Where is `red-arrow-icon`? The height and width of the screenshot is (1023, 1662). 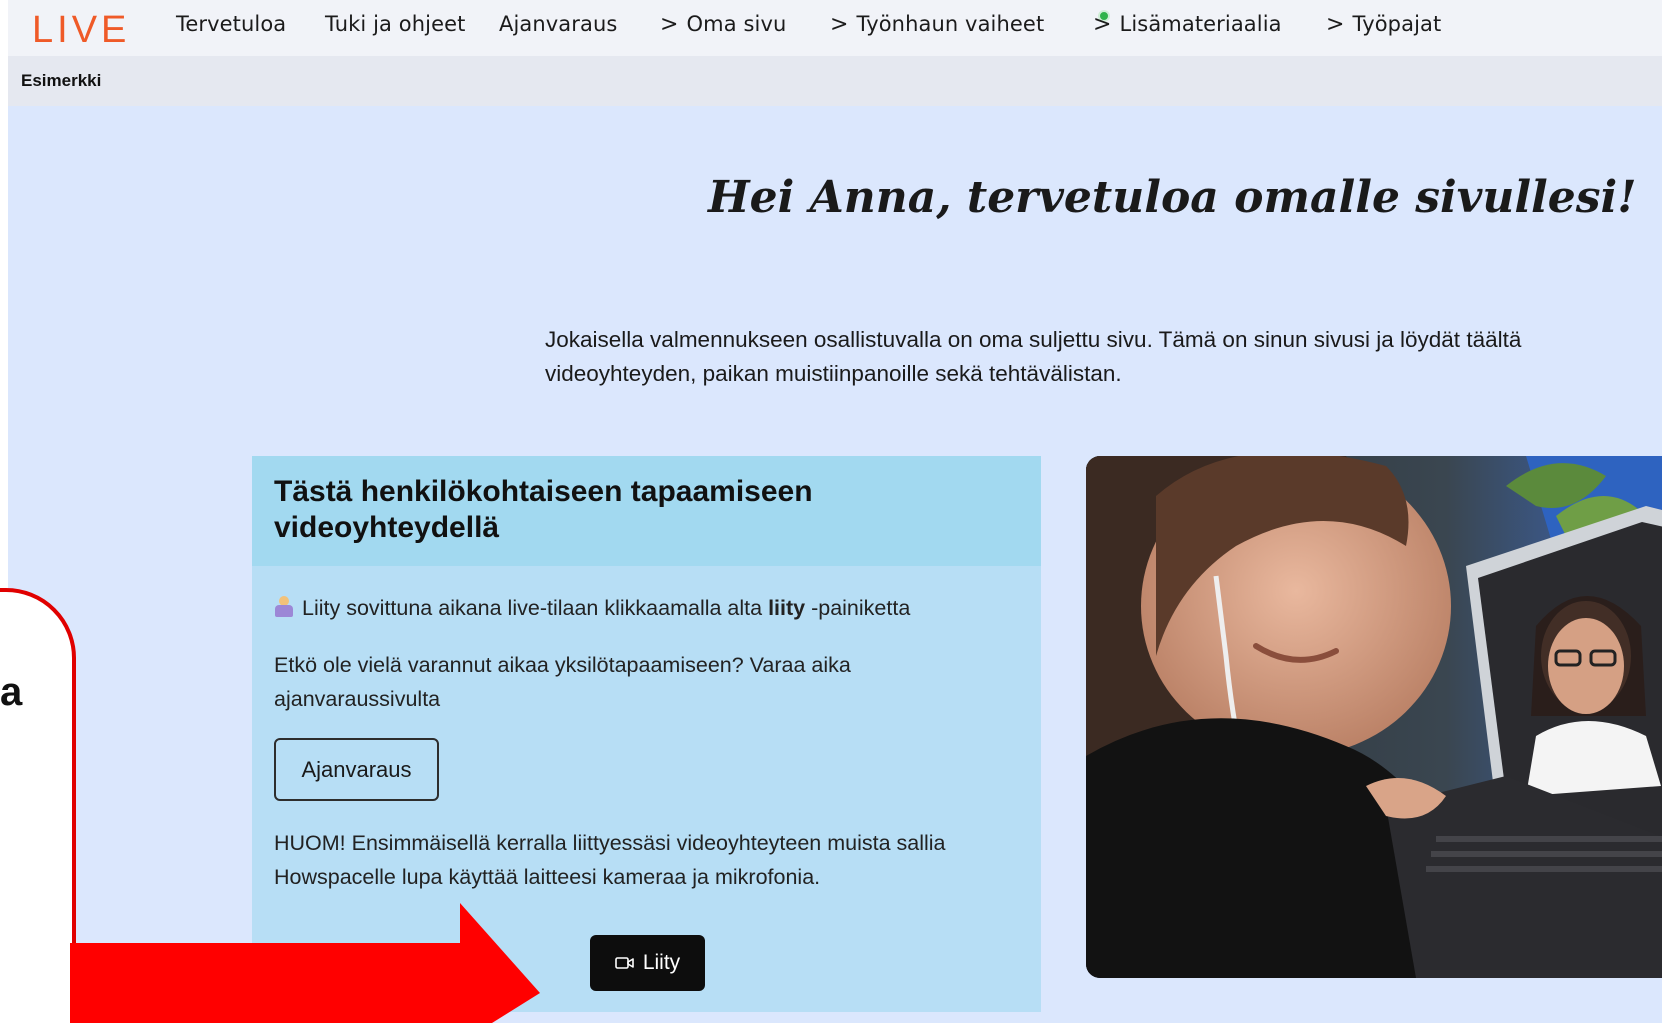
red-arrow-icon is located at coordinates (305, 963).